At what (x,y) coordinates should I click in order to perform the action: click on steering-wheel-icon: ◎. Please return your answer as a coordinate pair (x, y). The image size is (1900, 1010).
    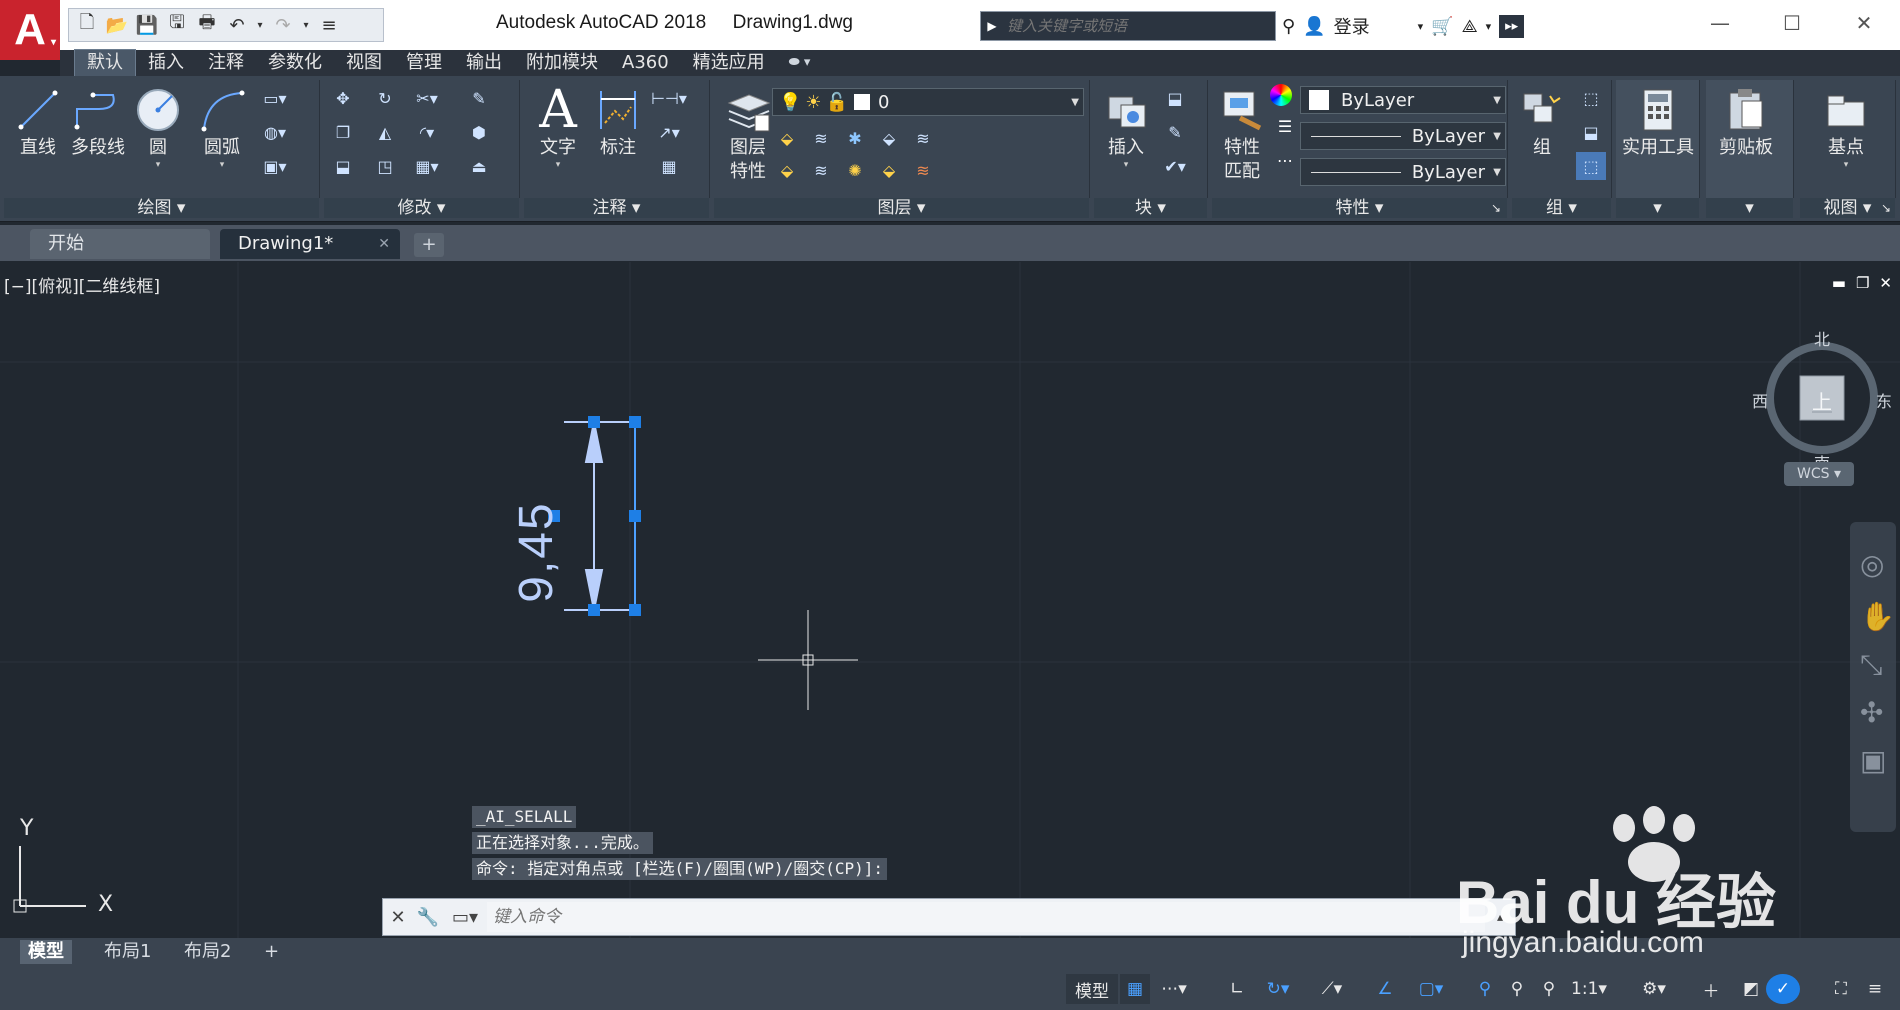
    Looking at the image, I should click on (1872, 564).